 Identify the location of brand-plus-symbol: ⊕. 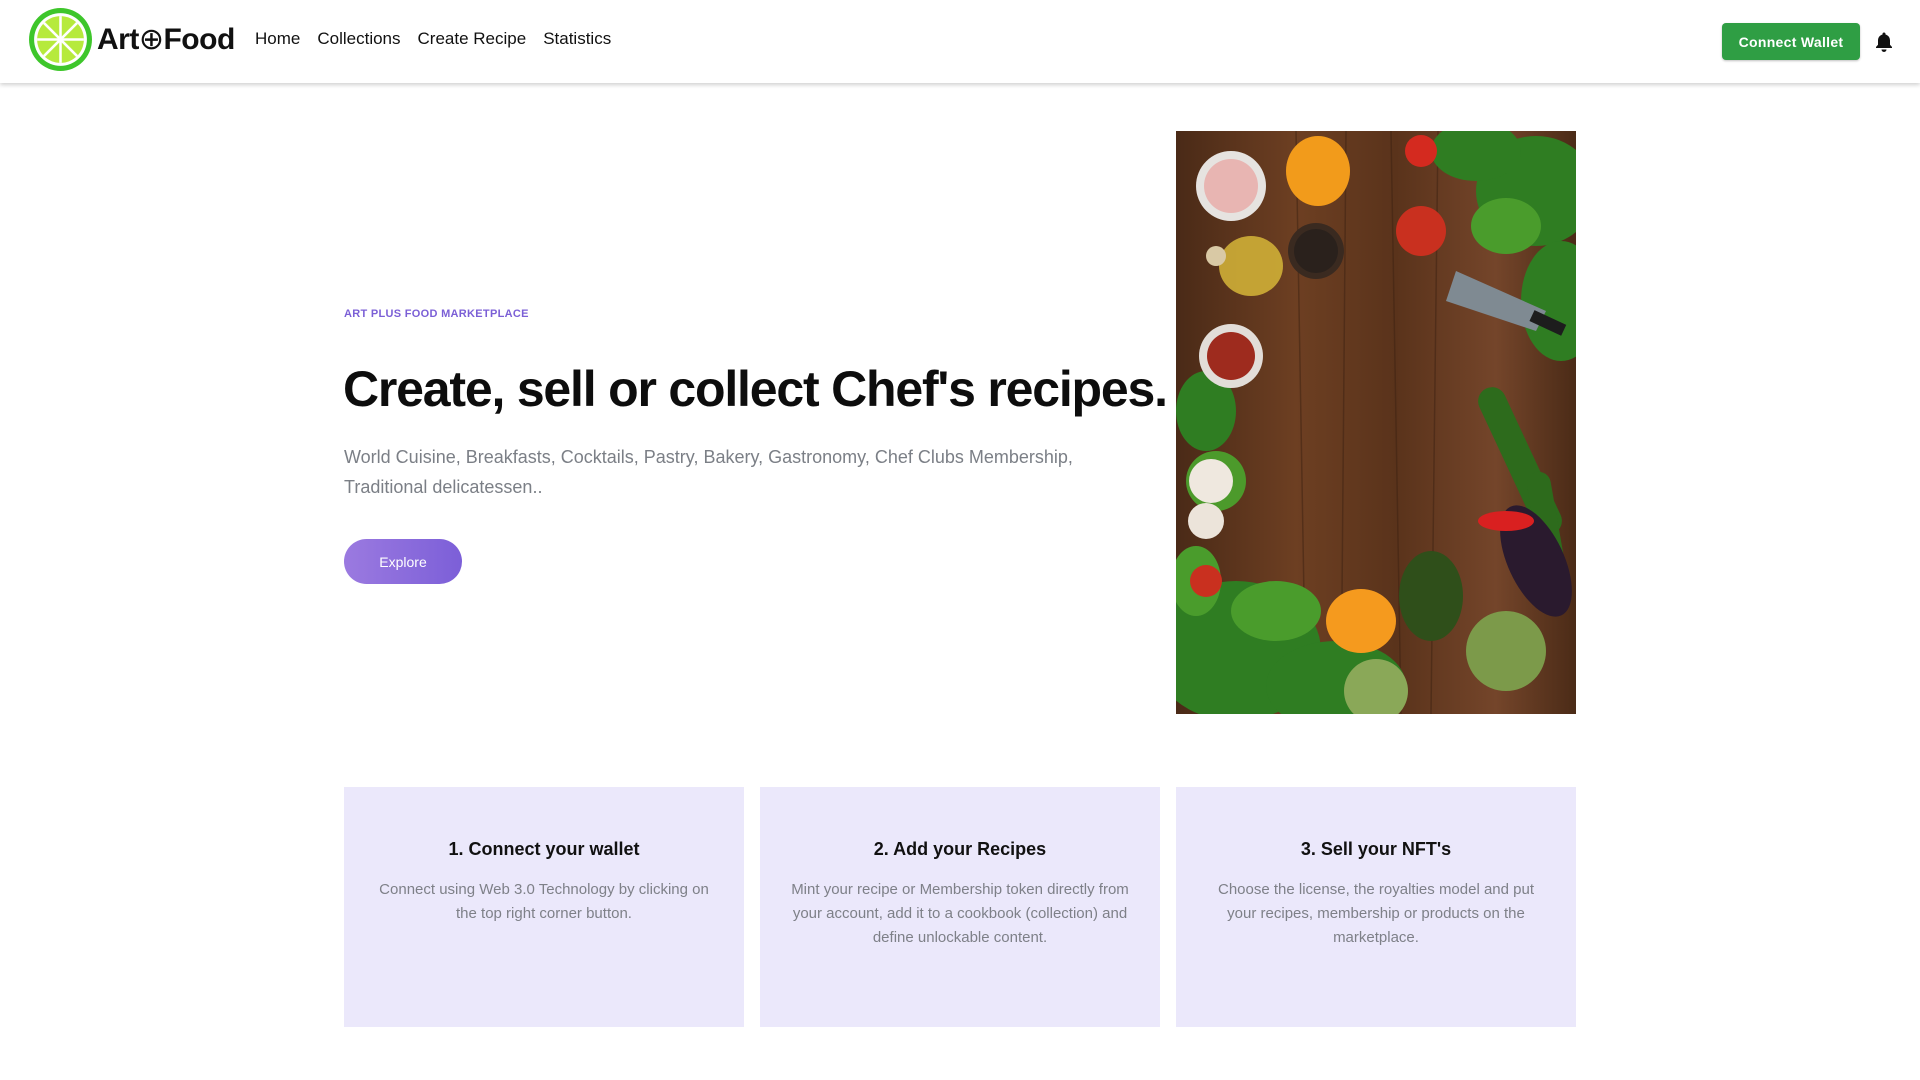
(151, 39).